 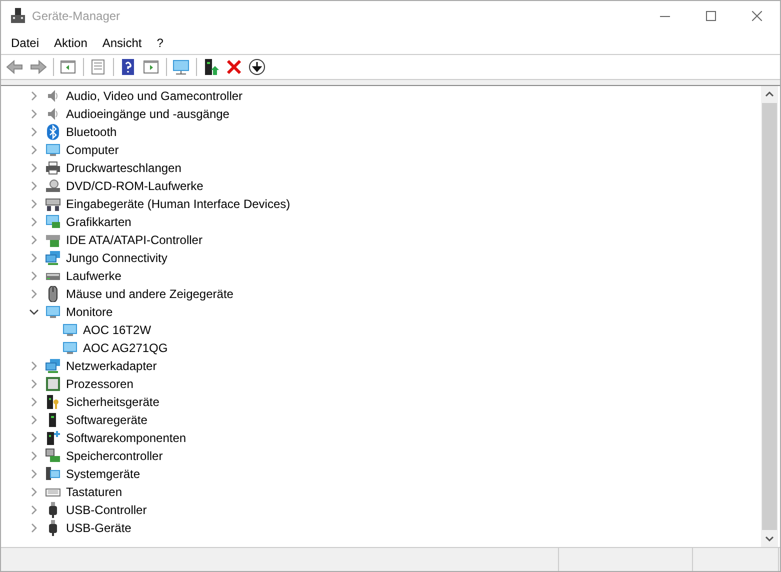 What do you see at coordinates (53, 240) in the screenshot?
I see `controller-card-icon` at bounding box center [53, 240].